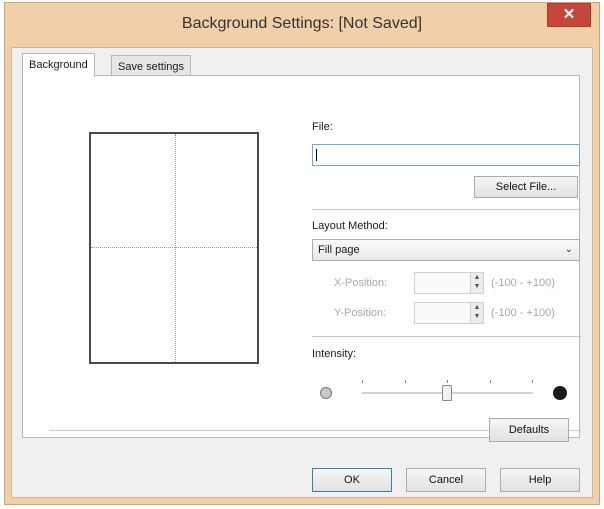 This screenshot has height=509, width=604. I want to click on title-bar: Background Settings: [Not Saved] ✕, so click(302, 25).